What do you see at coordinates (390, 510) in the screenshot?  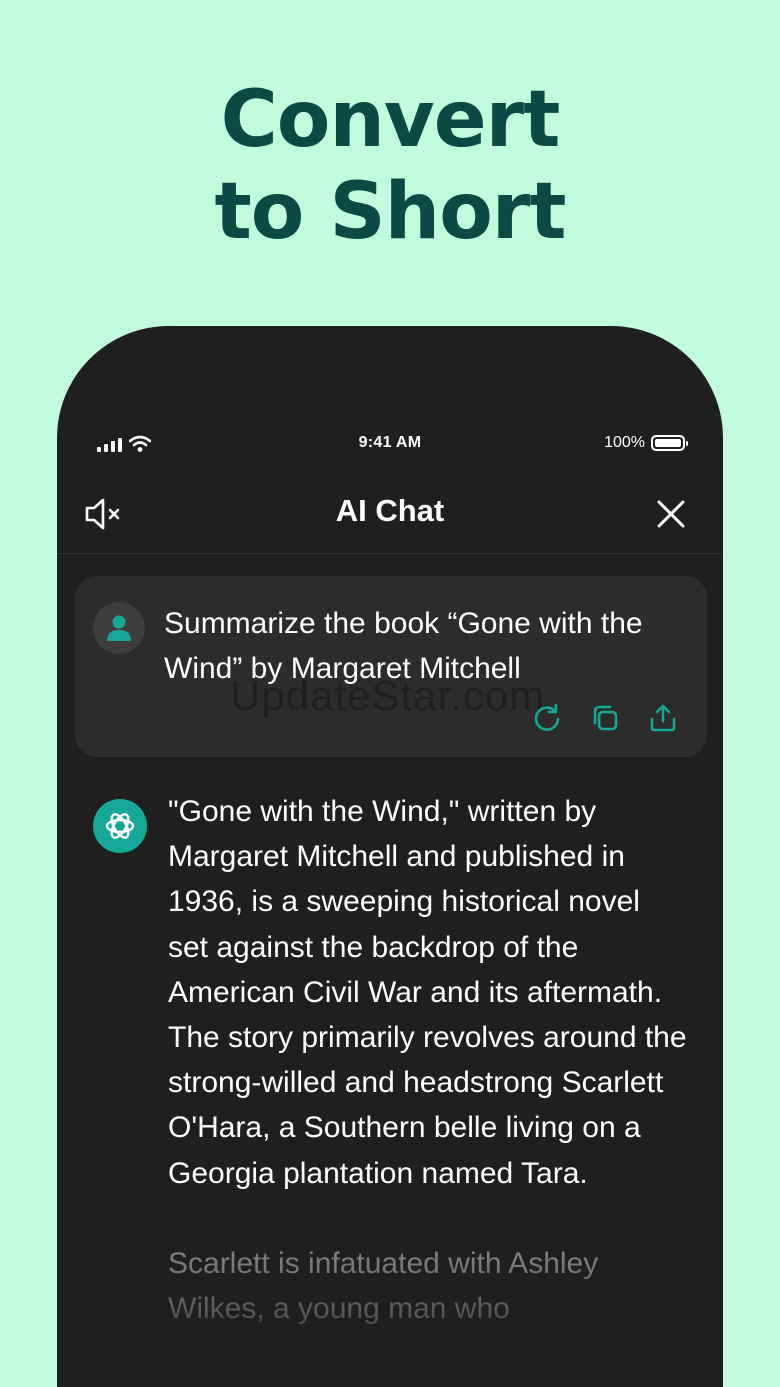 I see `nav-title: AI Chat` at bounding box center [390, 510].